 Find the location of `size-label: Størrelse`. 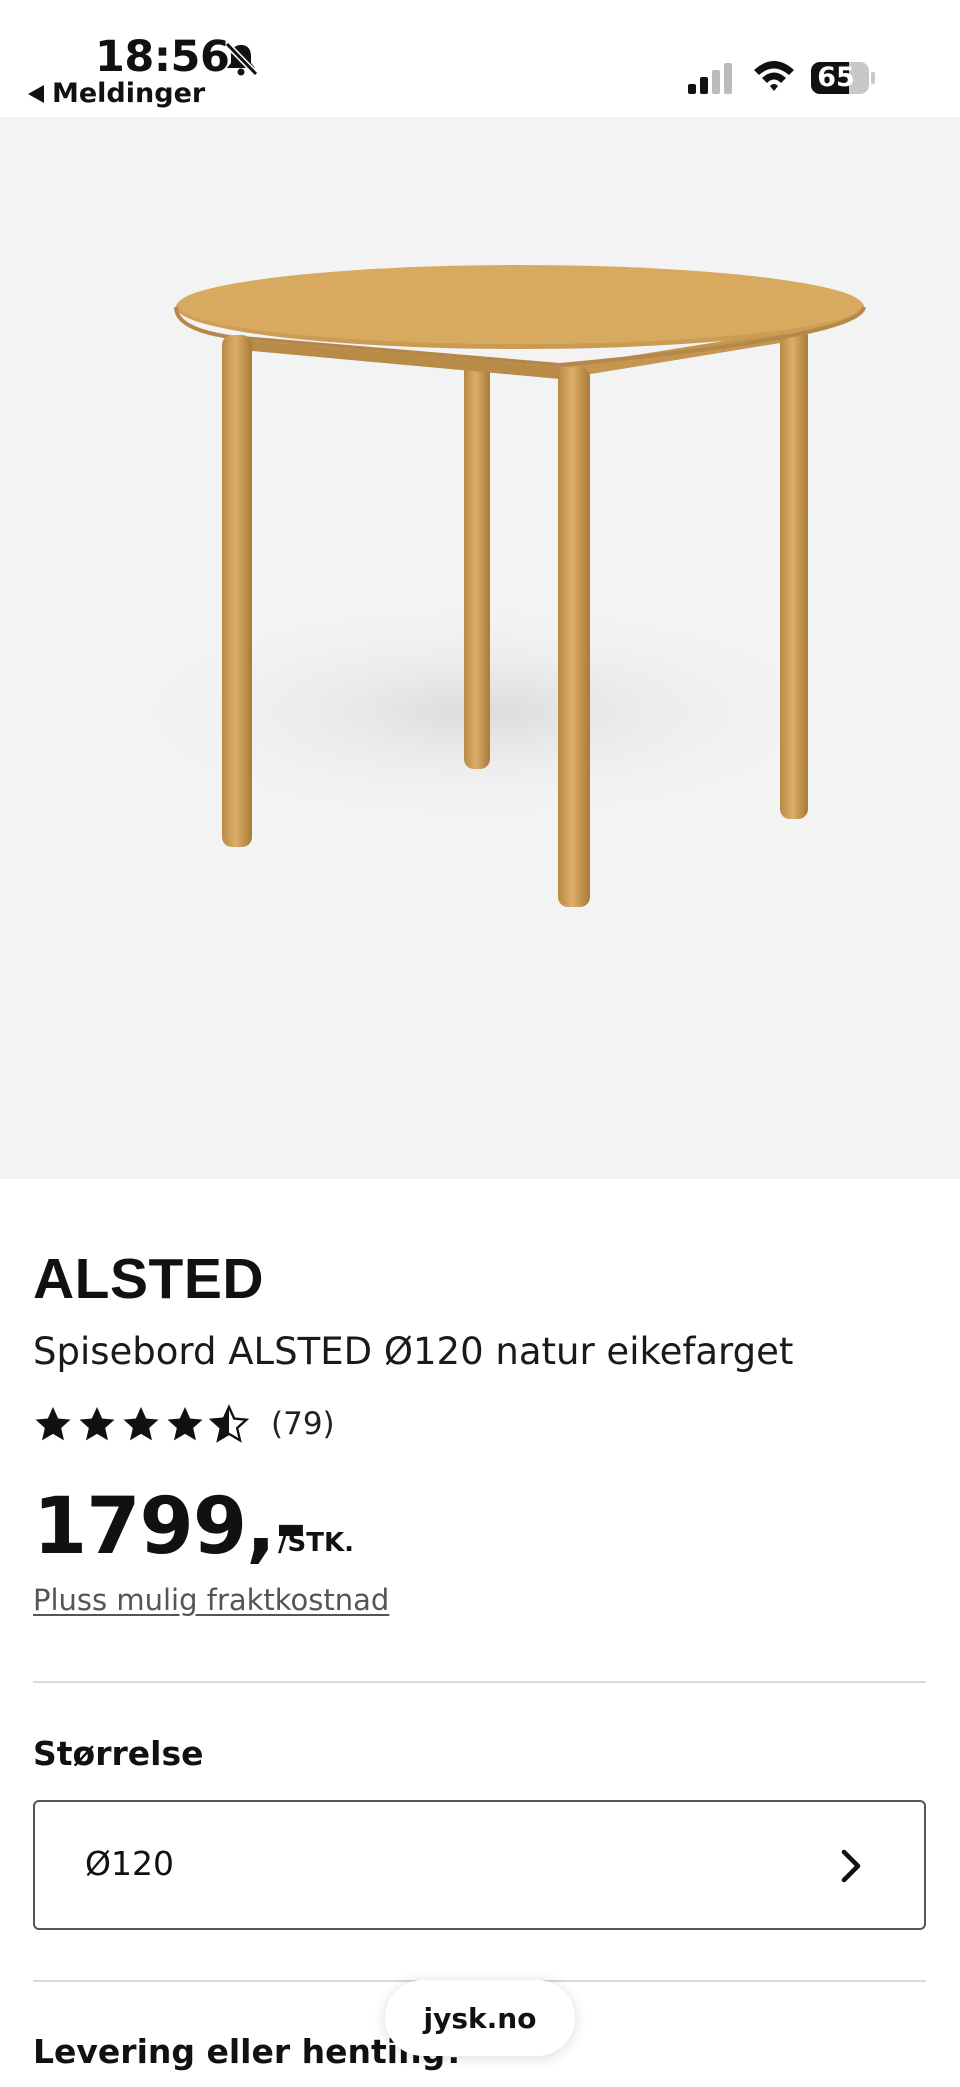

size-label: Størrelse is located at coordinates (118, 1753).